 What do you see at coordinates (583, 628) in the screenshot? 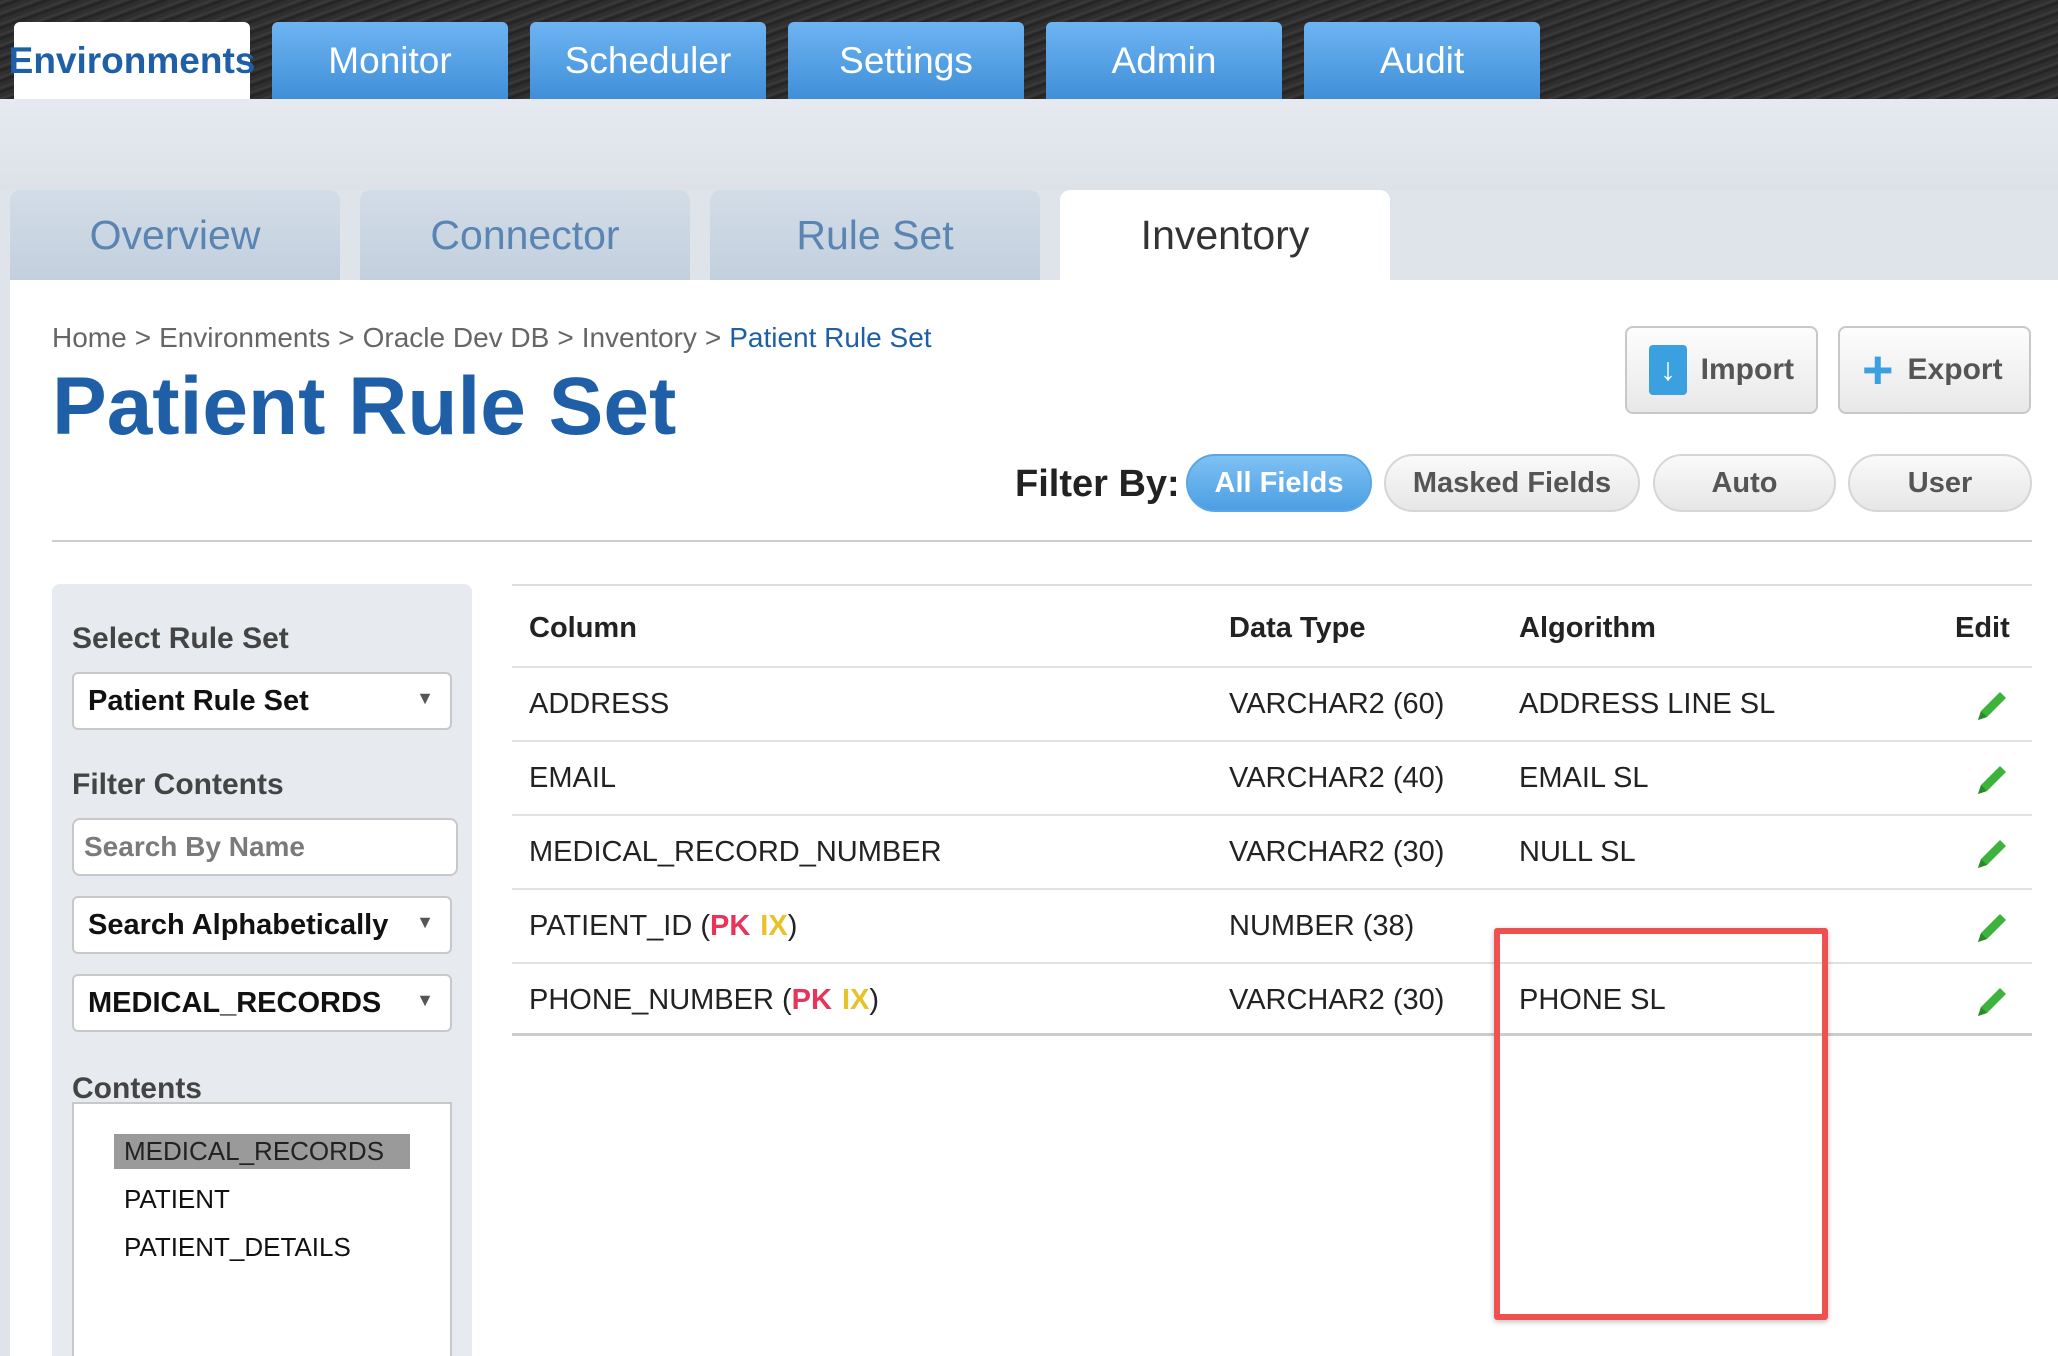
I see `header-column: Column` at bounding box center [583, 628].